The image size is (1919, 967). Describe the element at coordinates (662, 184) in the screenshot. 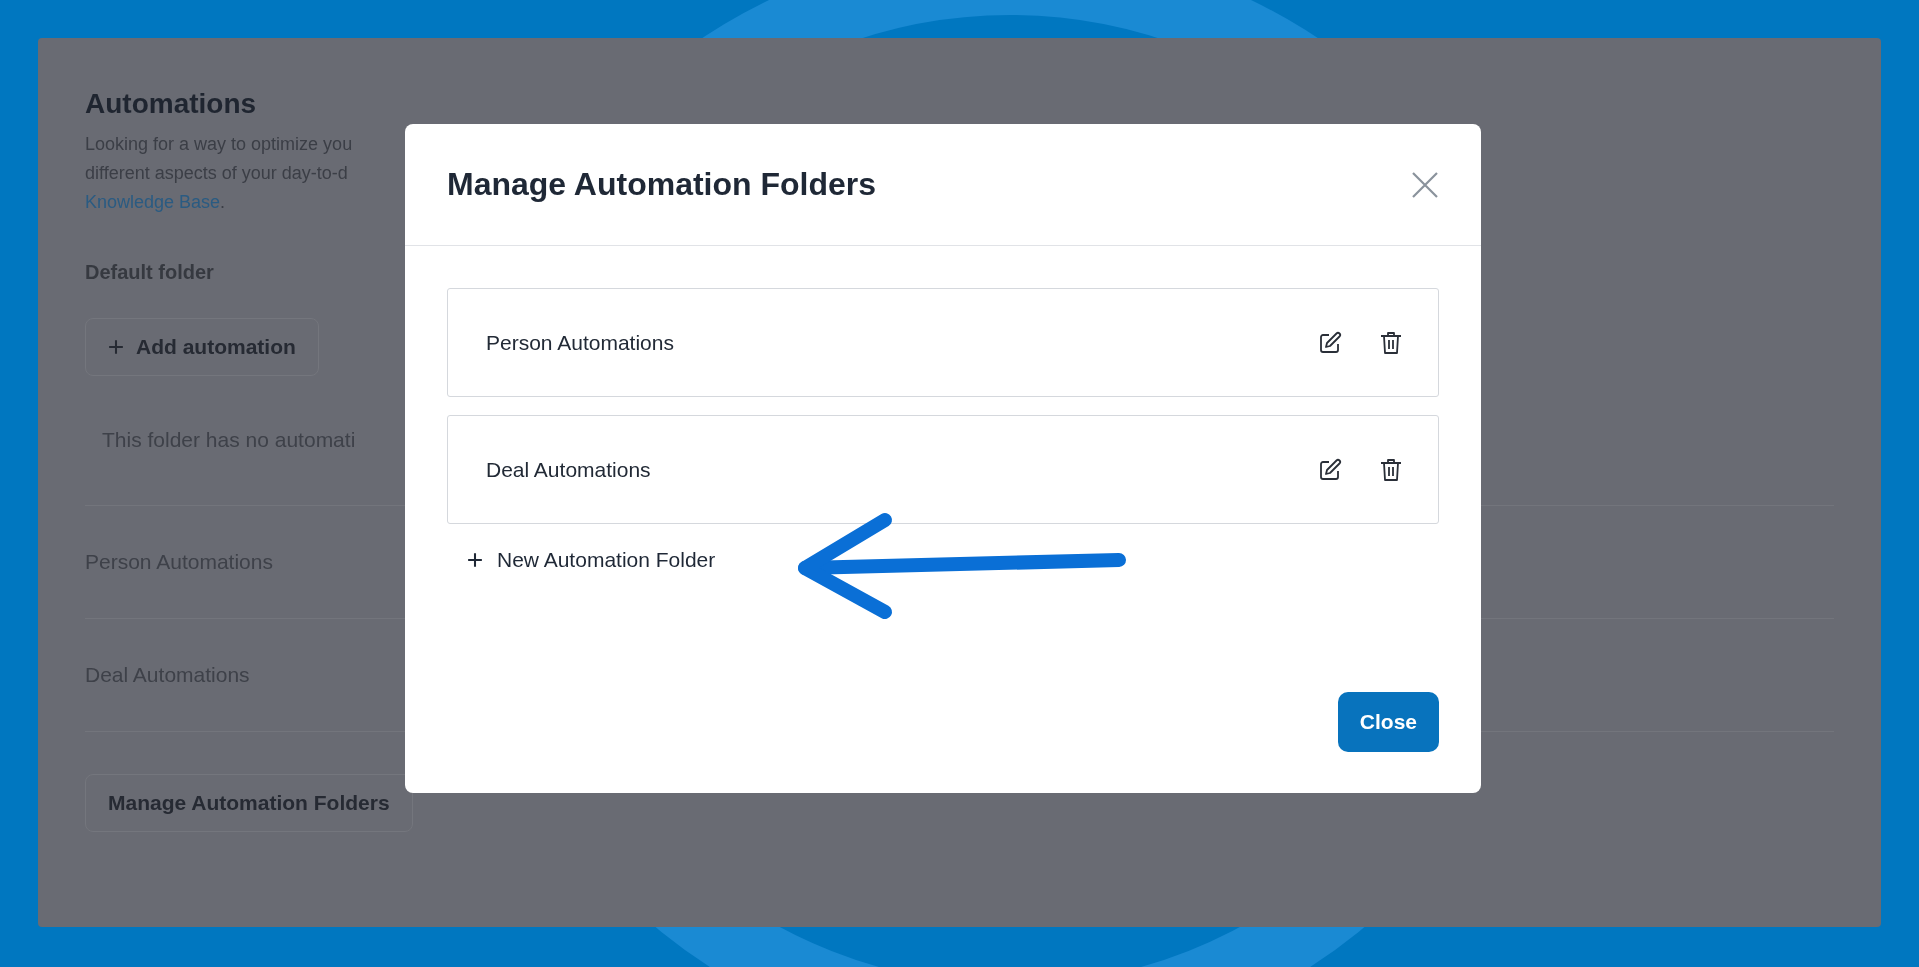

I see `dialog-title: Manage Automation Folders` at that location.